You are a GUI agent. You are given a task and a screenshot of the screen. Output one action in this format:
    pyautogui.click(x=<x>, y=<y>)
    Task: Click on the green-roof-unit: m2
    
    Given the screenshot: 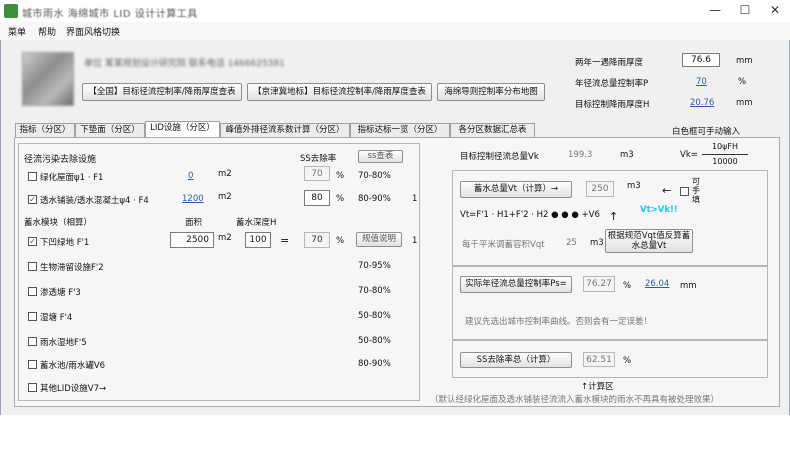 What is the action you would take?
    pyautogui.click(x=225, y=174)
    